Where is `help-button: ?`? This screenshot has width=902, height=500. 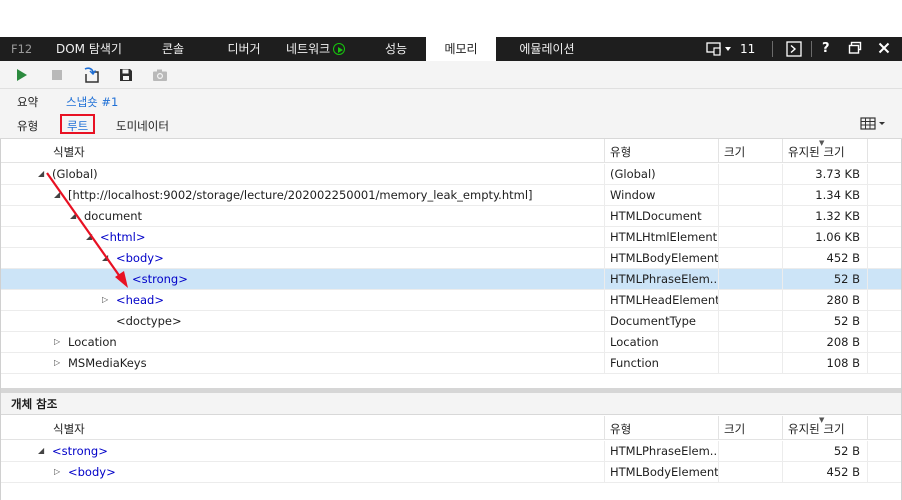 help-button: ? is located at coordinates (826, 49).